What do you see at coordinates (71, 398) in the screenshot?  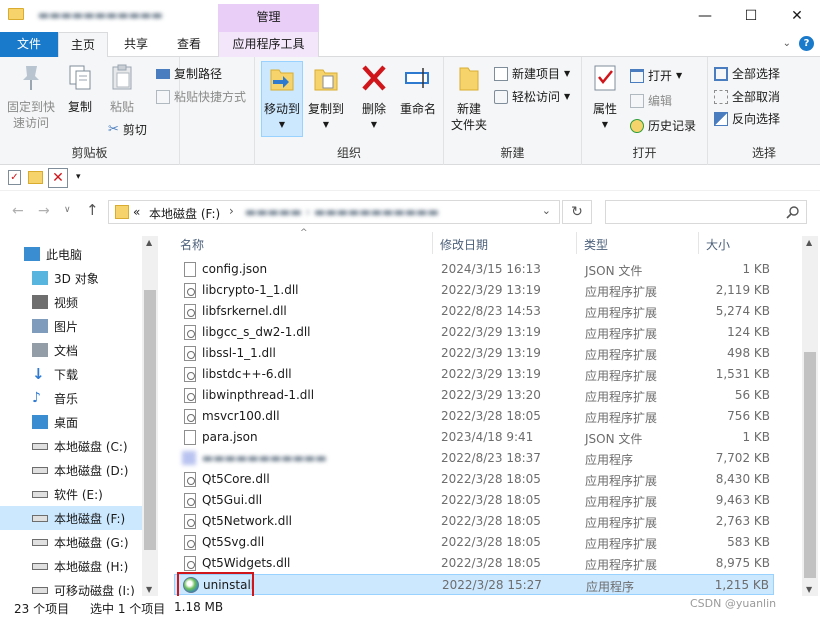 I see `sidebar-item: ♪ 音乐` at bounding box center [71, 398].